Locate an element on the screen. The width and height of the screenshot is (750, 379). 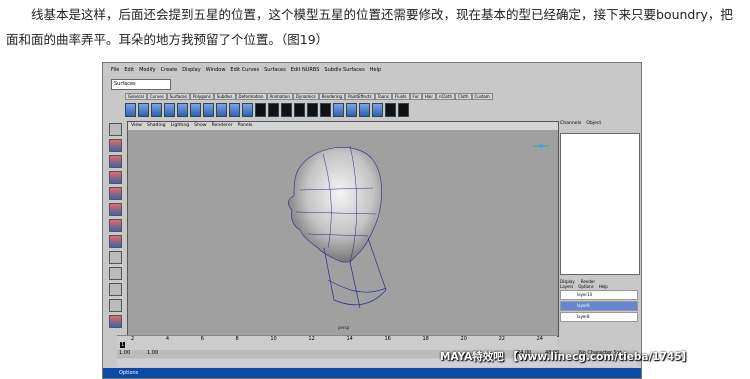
view-cube-icon is located at coordinates (541, 146).